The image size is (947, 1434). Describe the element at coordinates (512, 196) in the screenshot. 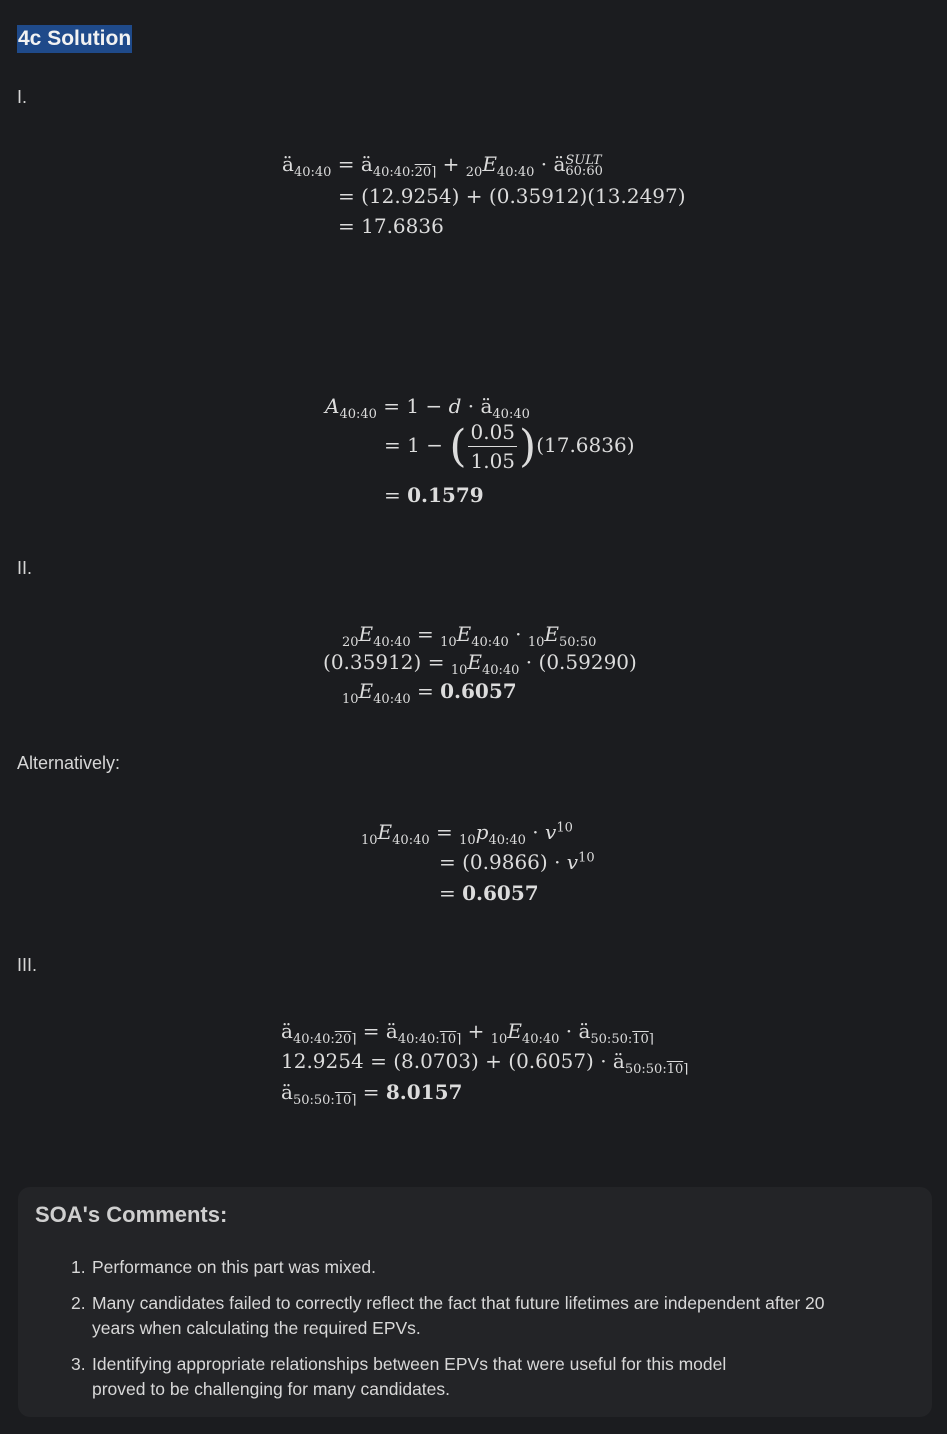

I see `equation-line-substitution: = (12.9254) + (0.35912)(13.2497)` at that location.